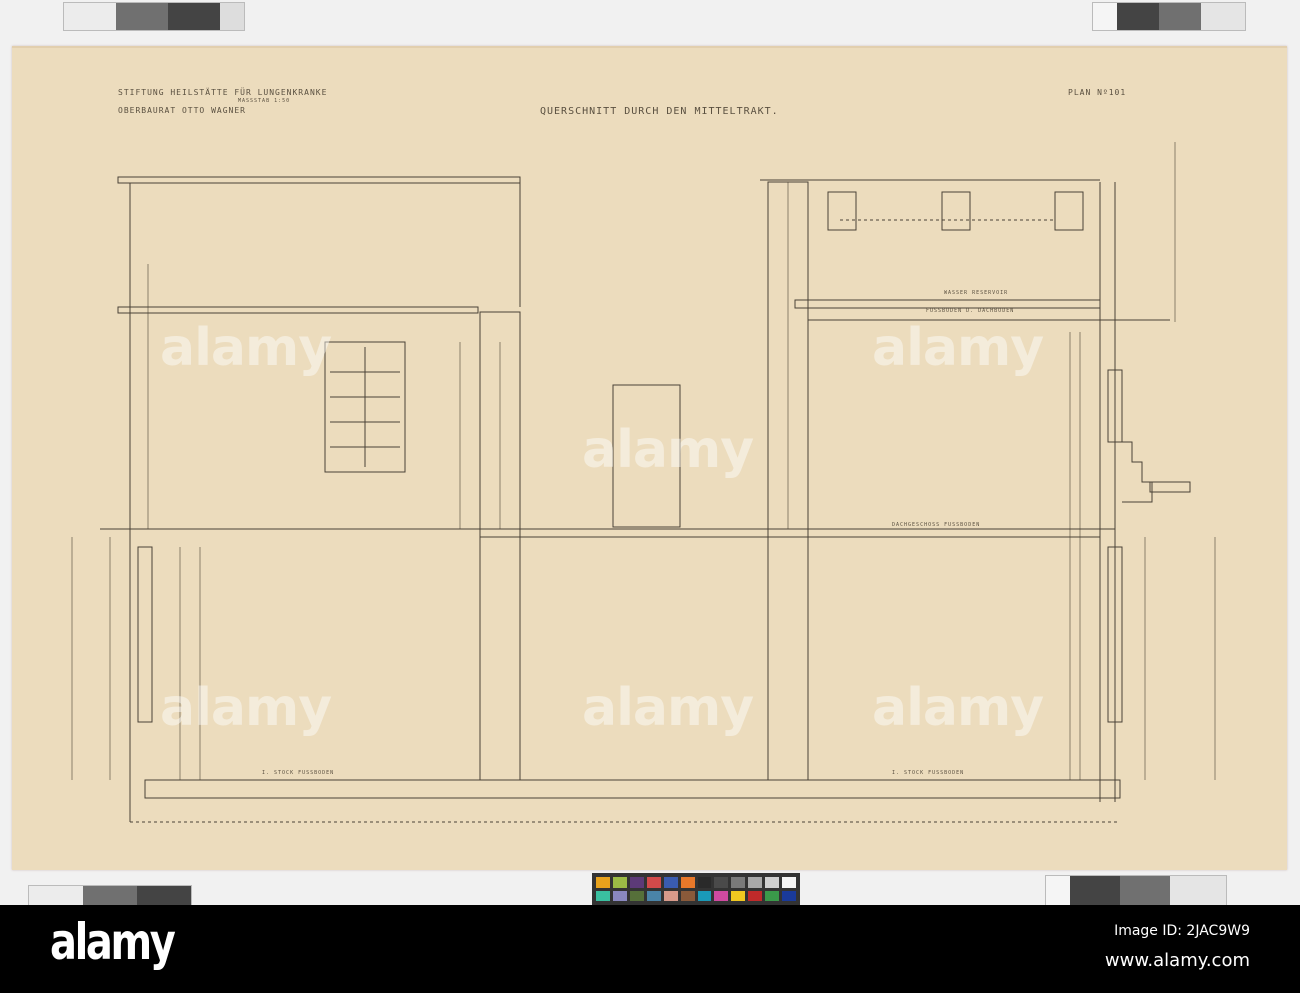  What do you see at coordinates (650, 949) in the screenshot?
I see `stock-footer: alamy Image ID: 2JAC9W9 www.alamy.com` at bounding box center [650, 949].